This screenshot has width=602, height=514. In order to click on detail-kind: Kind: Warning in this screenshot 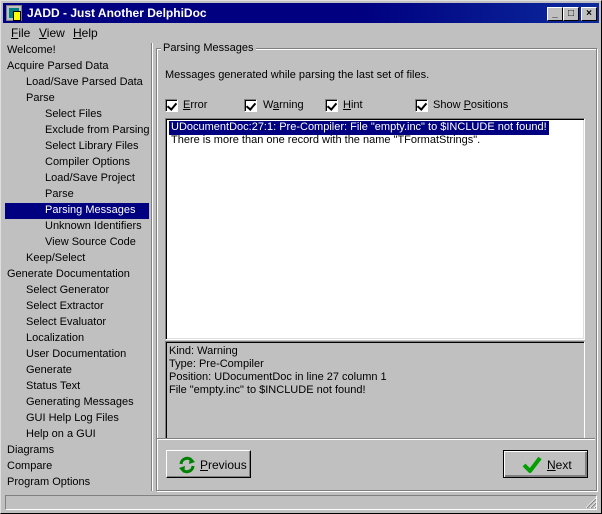, I will do `click(203, 351)`.